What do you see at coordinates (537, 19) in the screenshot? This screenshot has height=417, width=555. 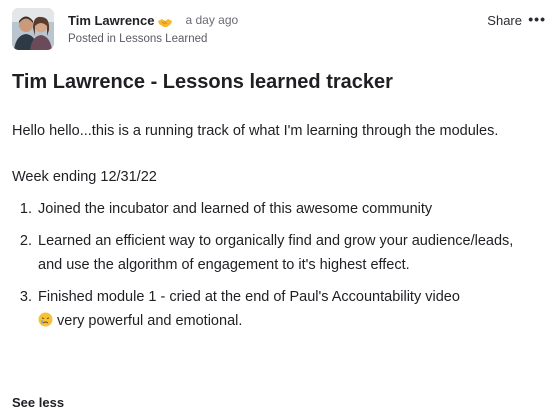 I see `more-options-icon: •••` at bounding box center [537, 19].